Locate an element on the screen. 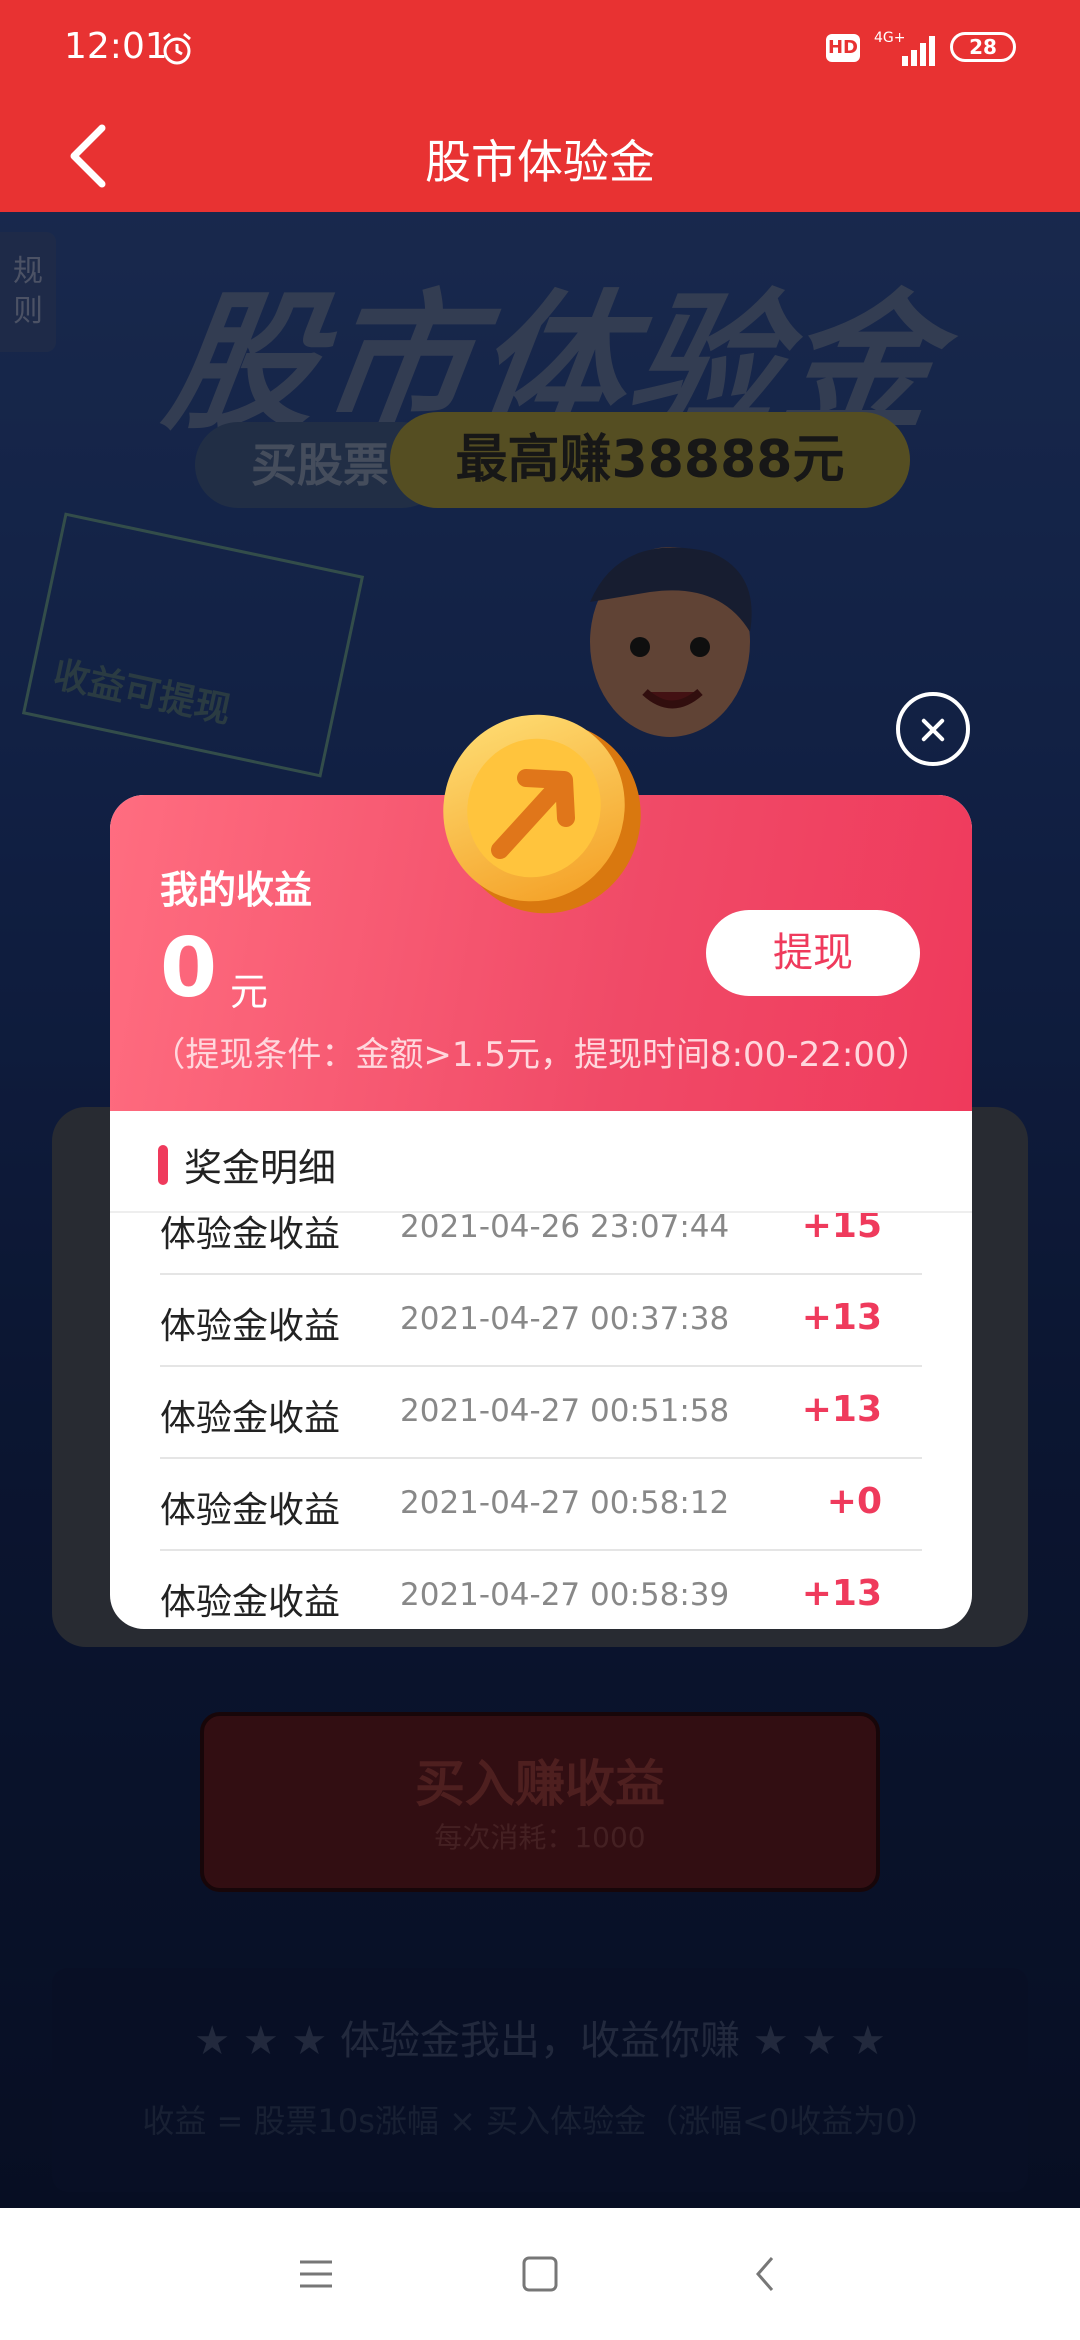 The width and height of the screenshot is (1080, 2340). withdraw-condition: （提现条件：金额>1.5元，提现时间8:00-22:00） is located at coordinates (541, 1055).